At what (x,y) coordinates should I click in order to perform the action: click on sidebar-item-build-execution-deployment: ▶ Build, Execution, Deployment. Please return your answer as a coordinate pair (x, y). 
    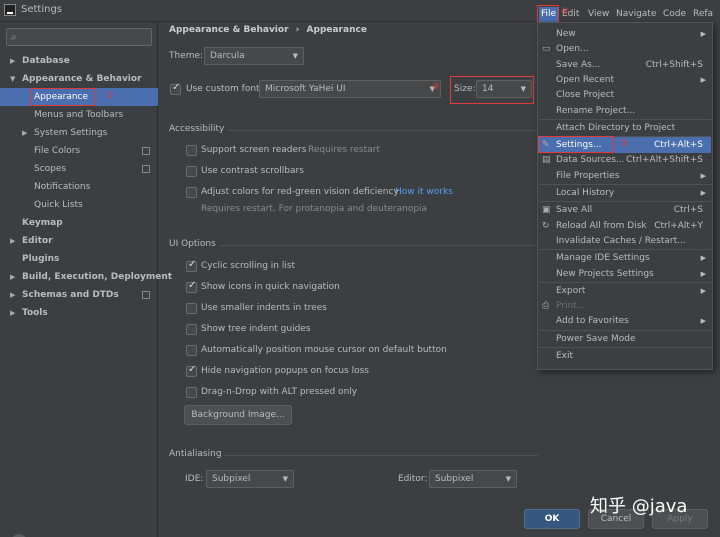
    Looking at the image, I should click on (86, 277).